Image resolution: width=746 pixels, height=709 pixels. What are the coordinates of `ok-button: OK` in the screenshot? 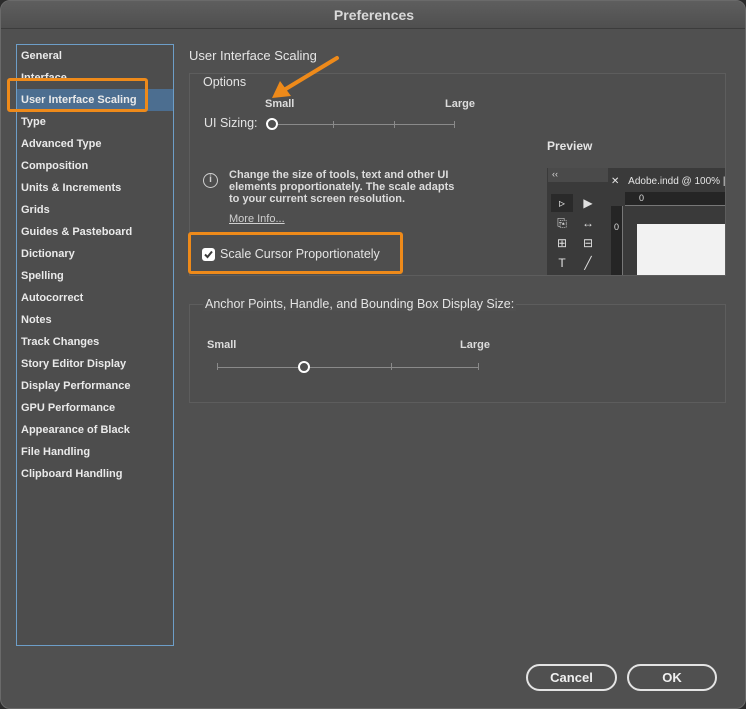 It's located at (672, 677).